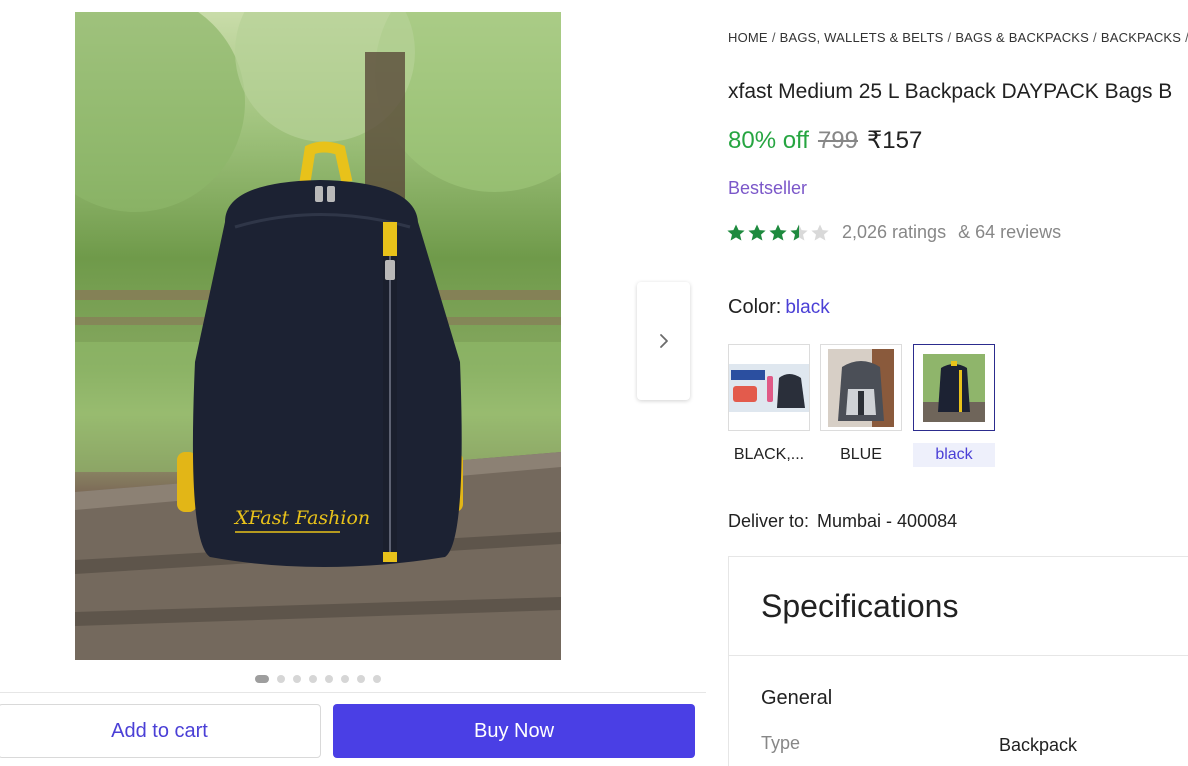 The height and width of the screenshot is (766, 1188). I want to click on breadcrumb-bags-backpacks: BAGS & BACKPACKS, so click(1022, 37).